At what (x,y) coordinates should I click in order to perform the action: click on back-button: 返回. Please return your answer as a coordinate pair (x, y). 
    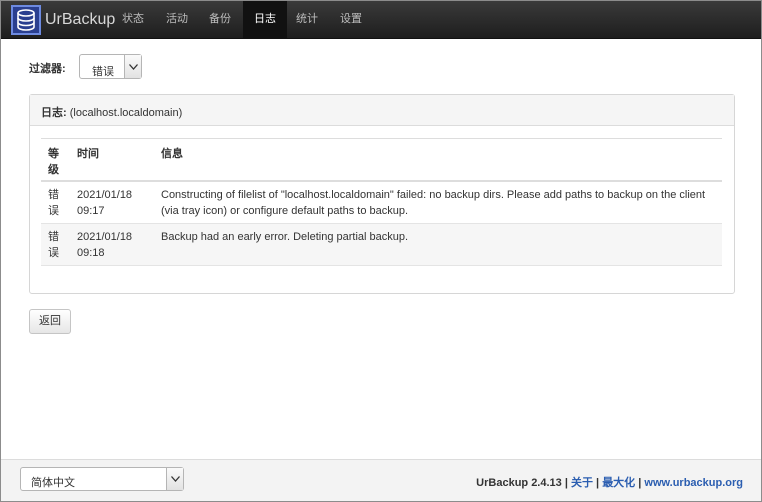
    Looking at the image, I should click on (50, 321).